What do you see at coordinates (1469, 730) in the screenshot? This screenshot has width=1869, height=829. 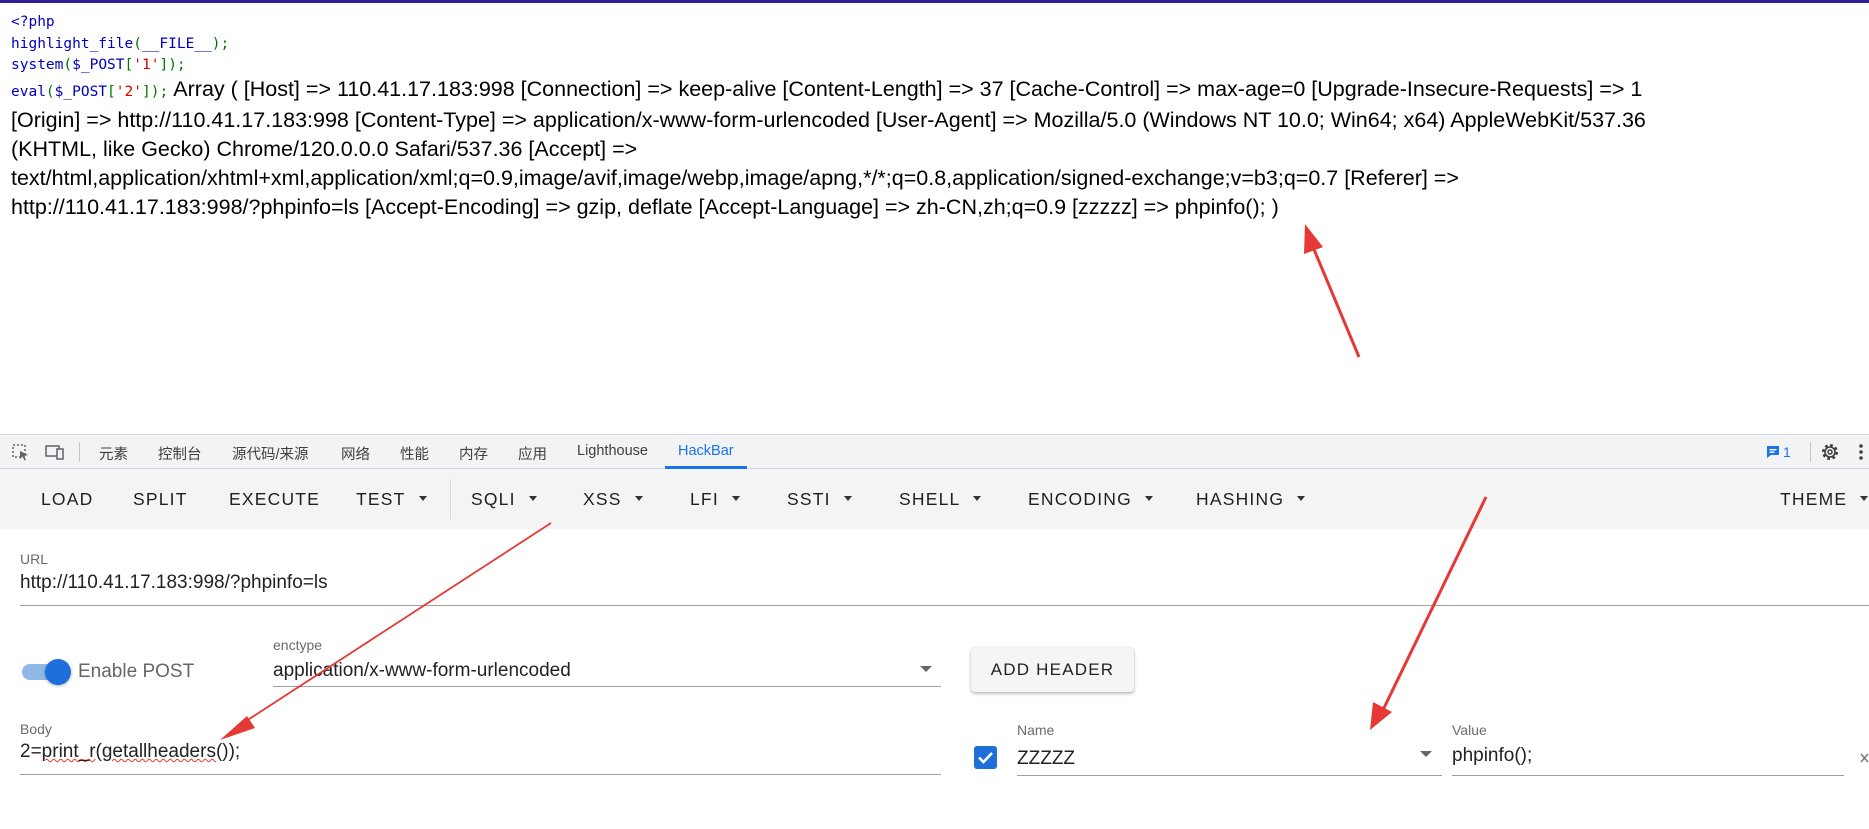 I see `header-value-label: Value` at bounding box center [1469, 730].